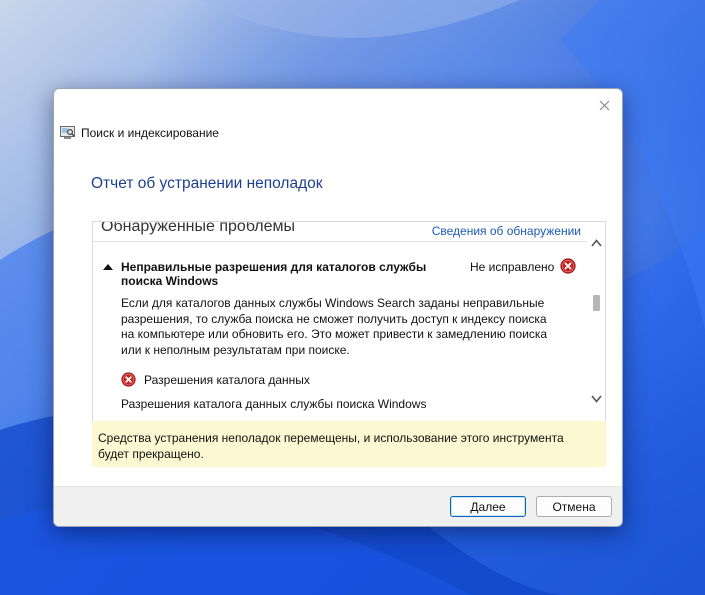 The height and width of the screenshot is (595, 705). Describe the element at coordinates (150, 133) in the screenshot. I see `window-title: Поиск и индексирование` at that location.